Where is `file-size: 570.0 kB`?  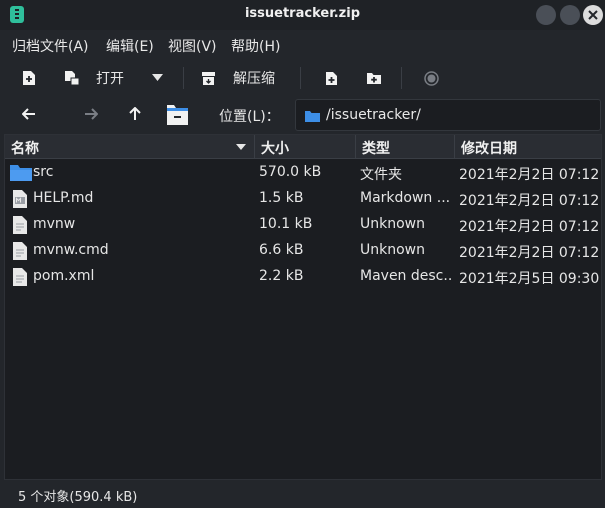 file-size: 570.0 kB is located at coordinates (290, 172).